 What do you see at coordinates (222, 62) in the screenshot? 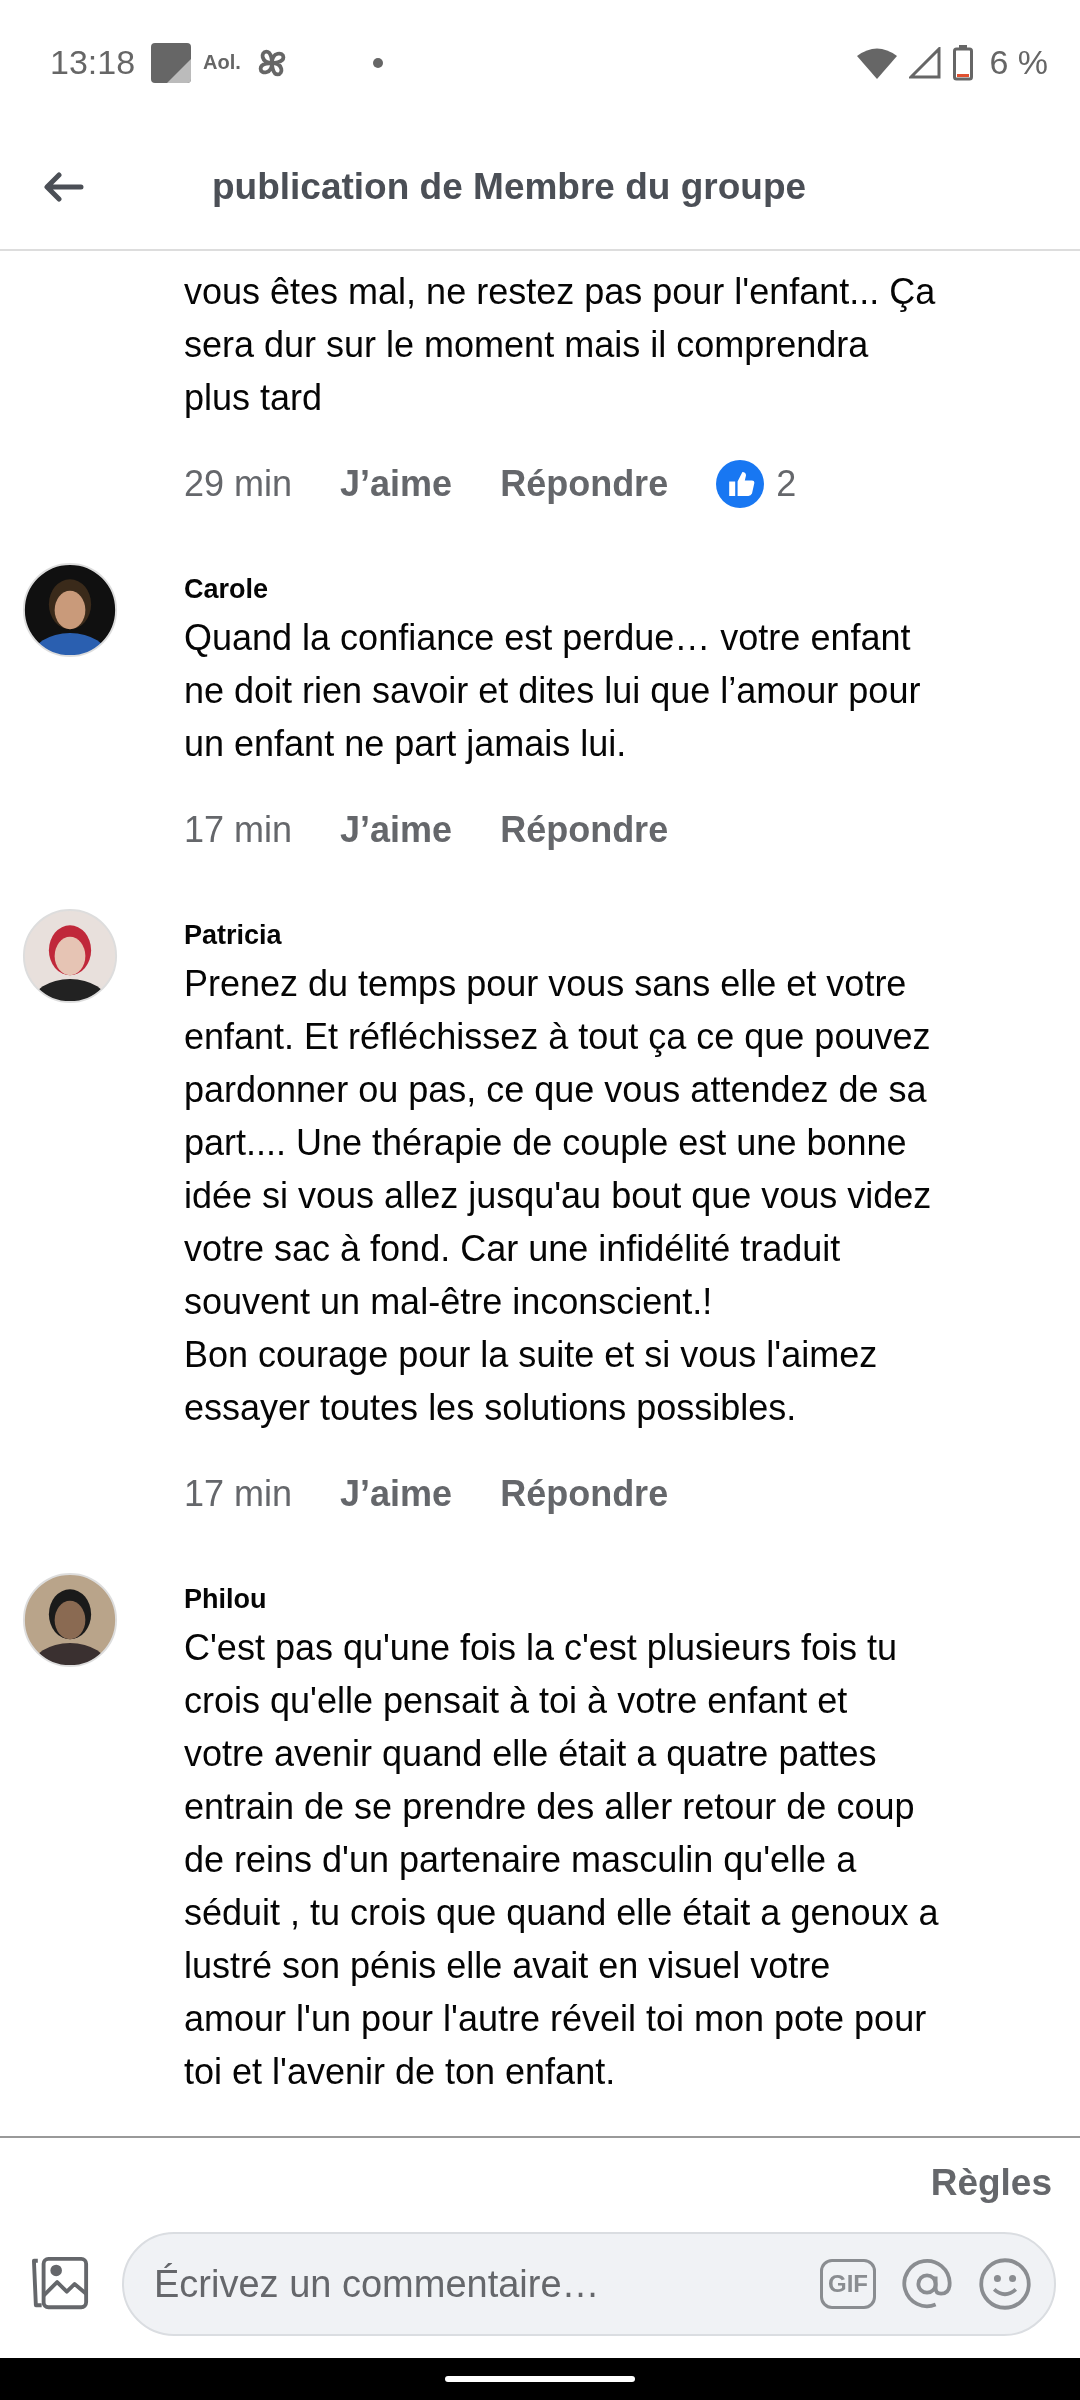
I see `app-label: Aol.` at bounding box center [222, 62].